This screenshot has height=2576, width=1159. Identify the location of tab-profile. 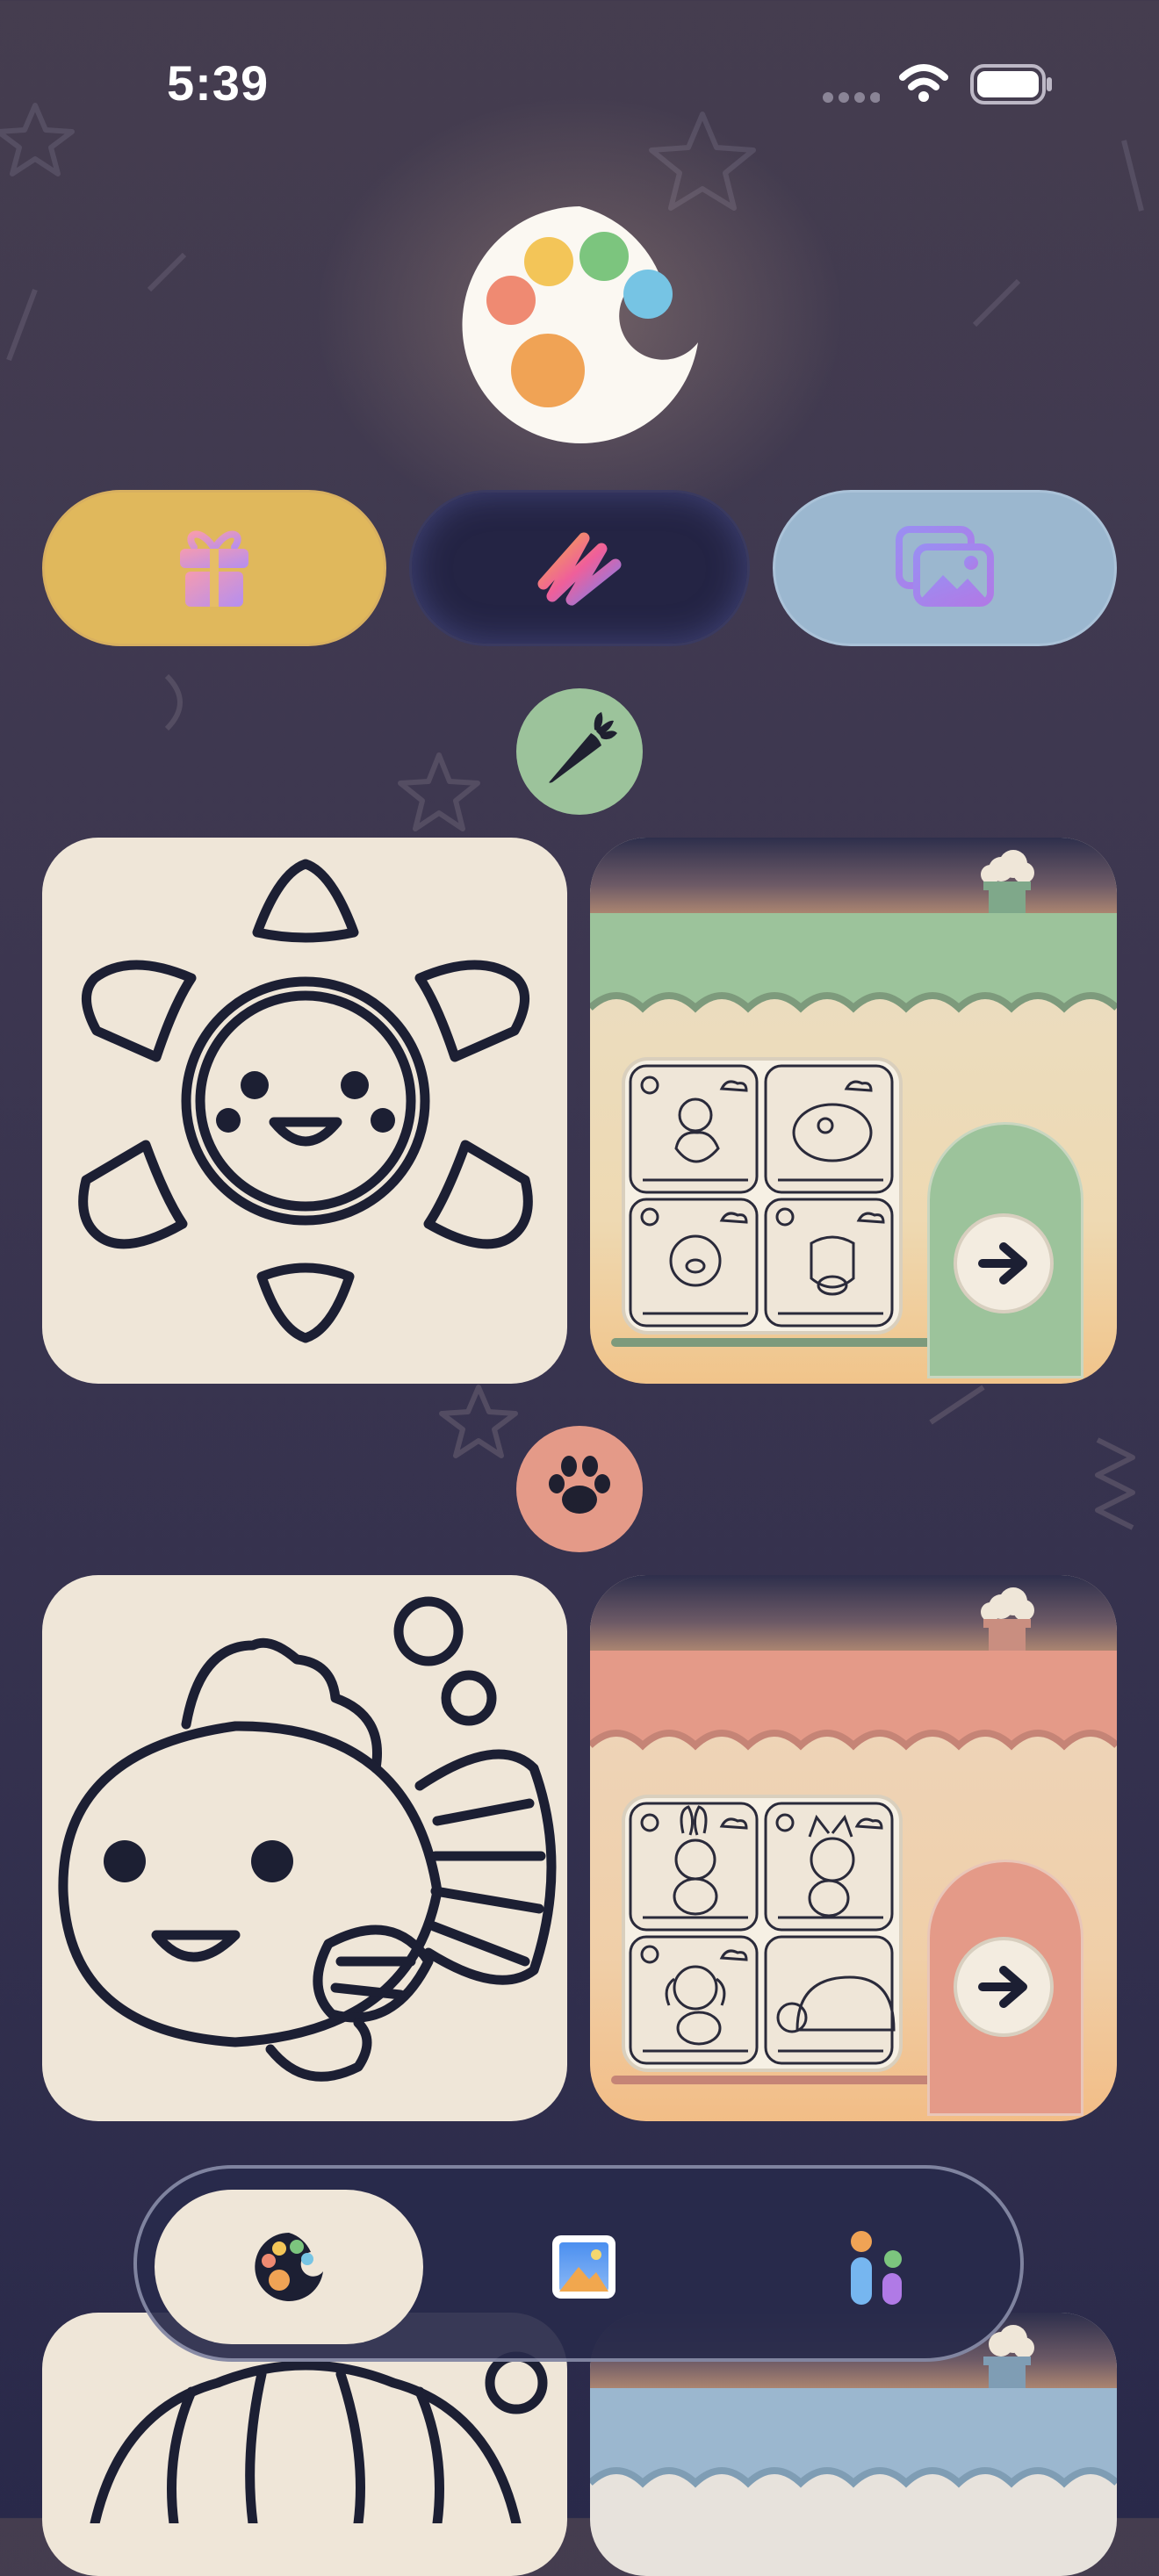
(877, 2267).